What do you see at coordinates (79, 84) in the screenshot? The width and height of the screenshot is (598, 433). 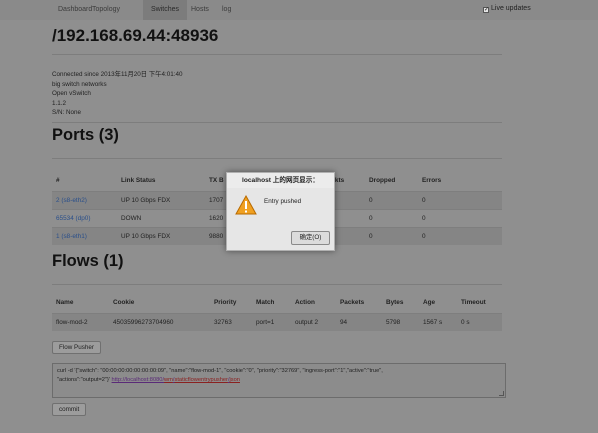 I see `manufacturer: big switch networks` at bounding box center [79, 84].